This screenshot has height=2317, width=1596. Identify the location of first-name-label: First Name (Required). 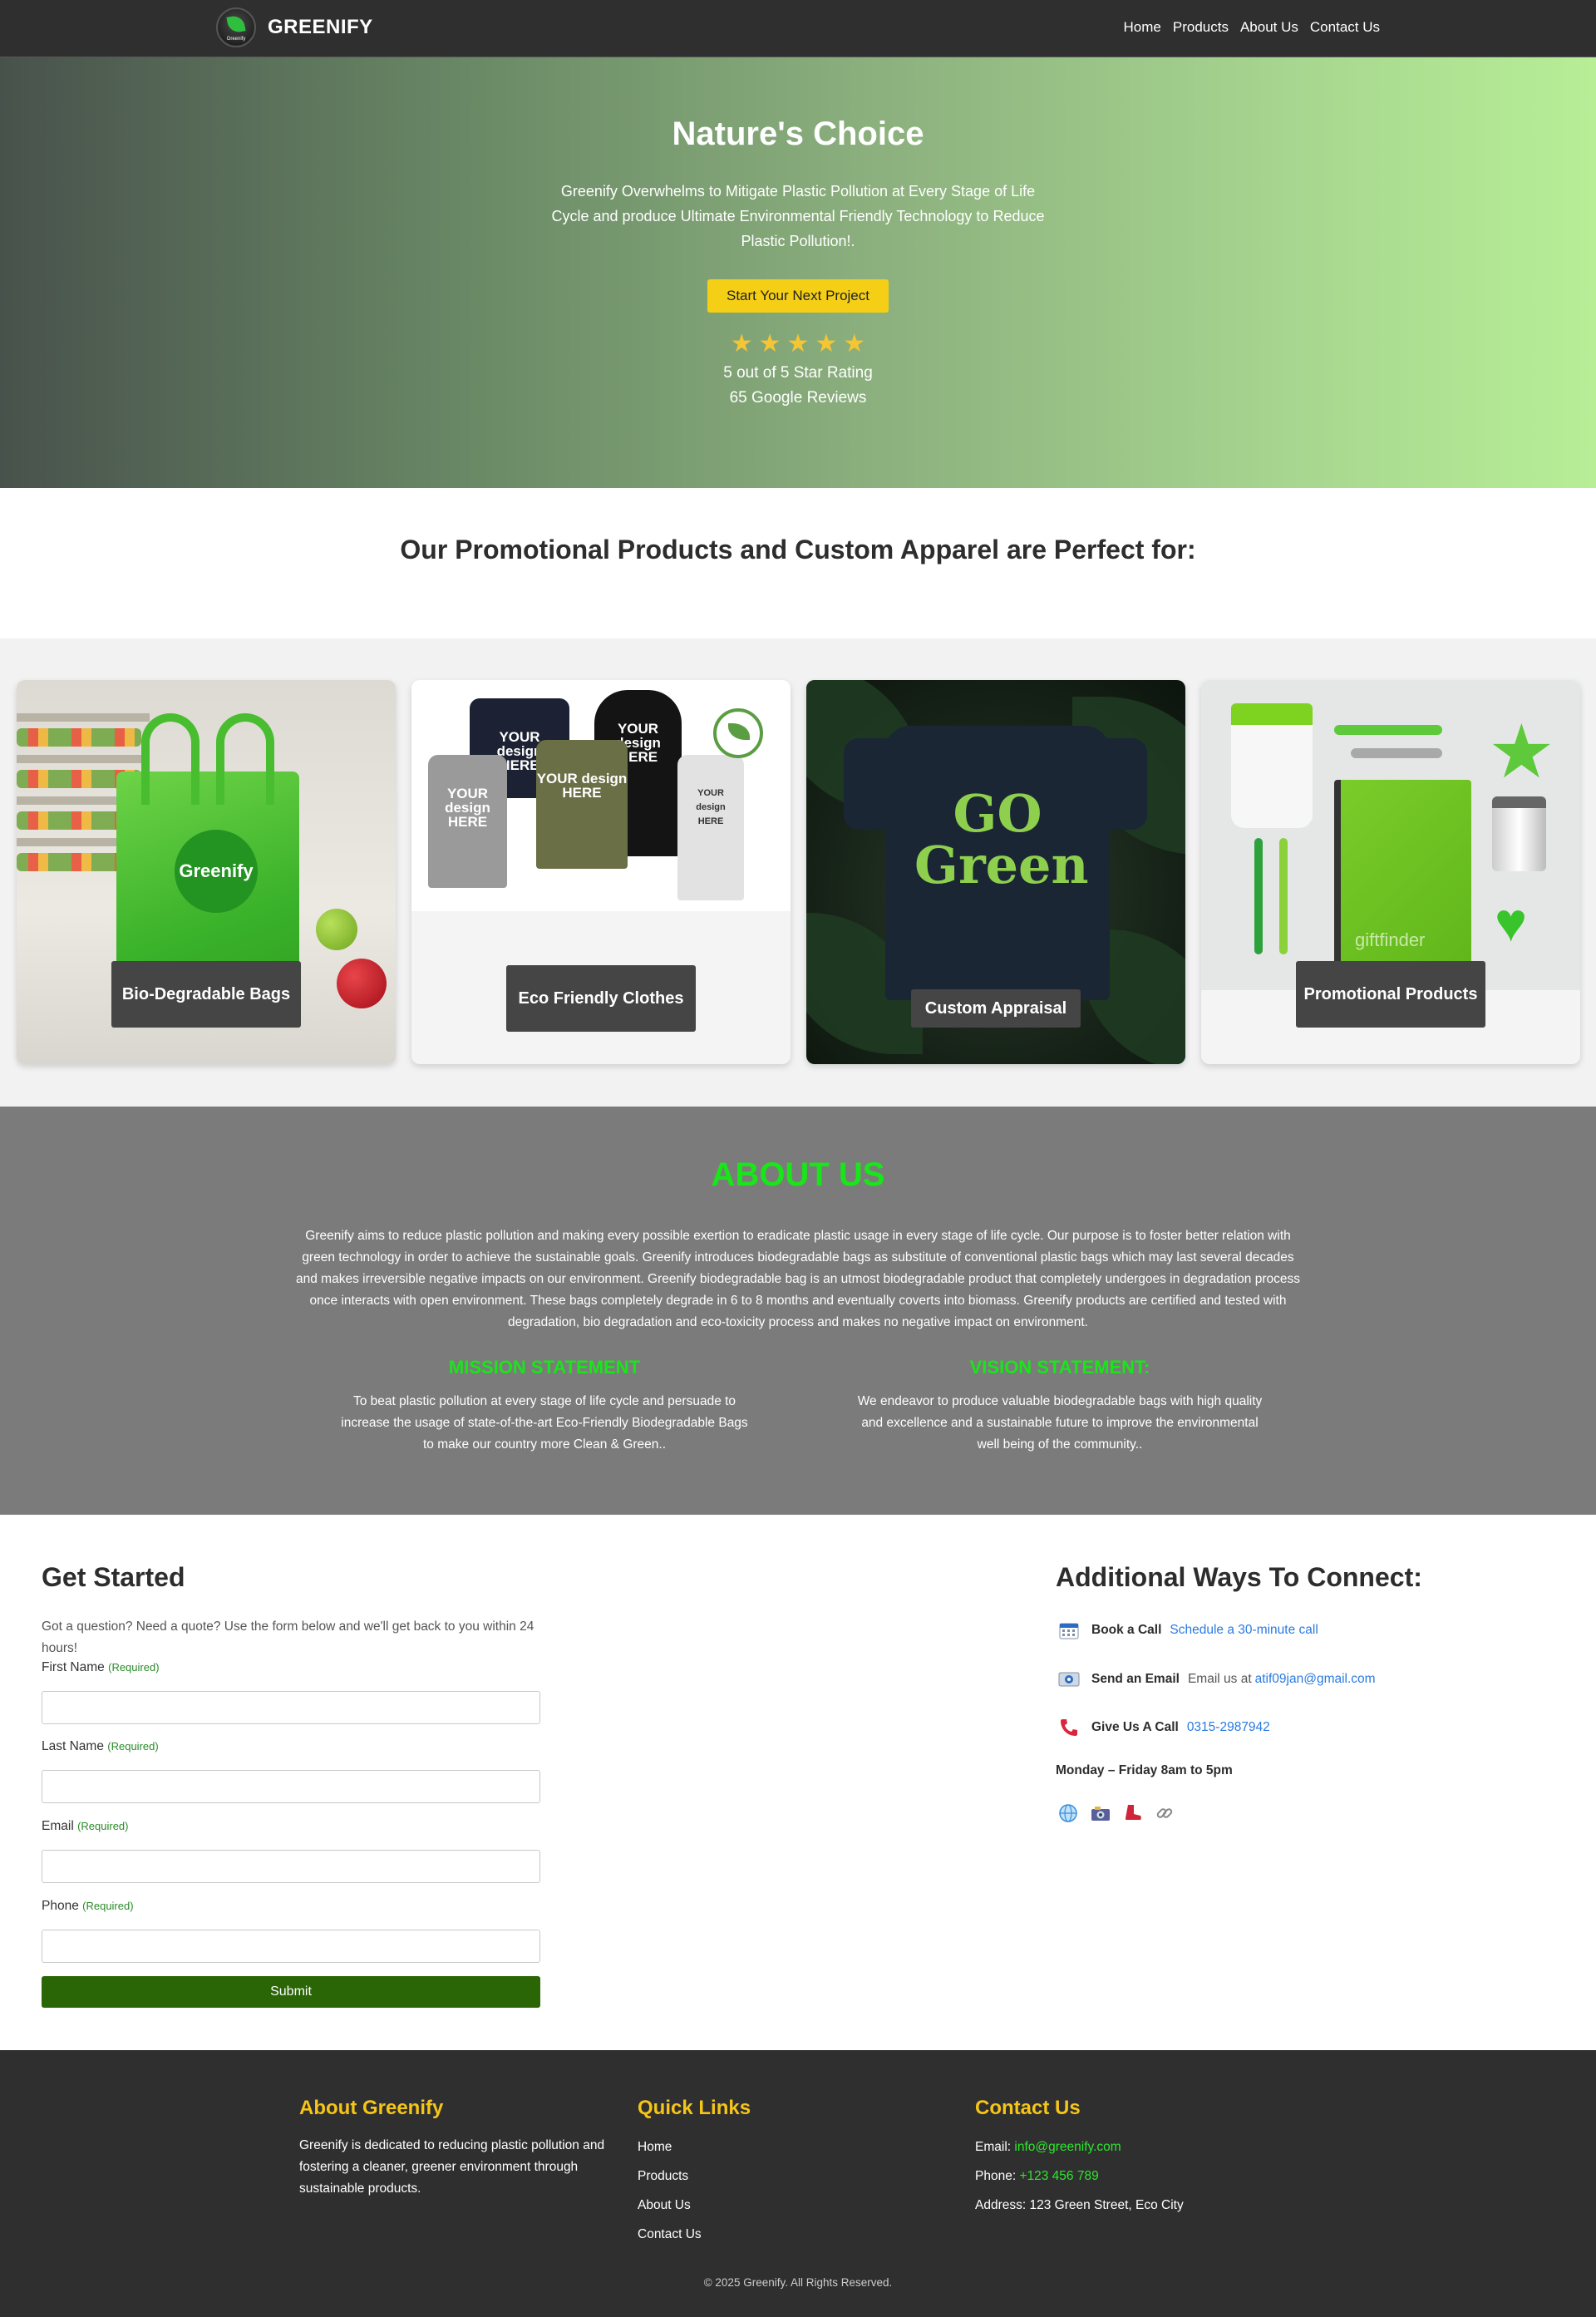
(101, 1667).